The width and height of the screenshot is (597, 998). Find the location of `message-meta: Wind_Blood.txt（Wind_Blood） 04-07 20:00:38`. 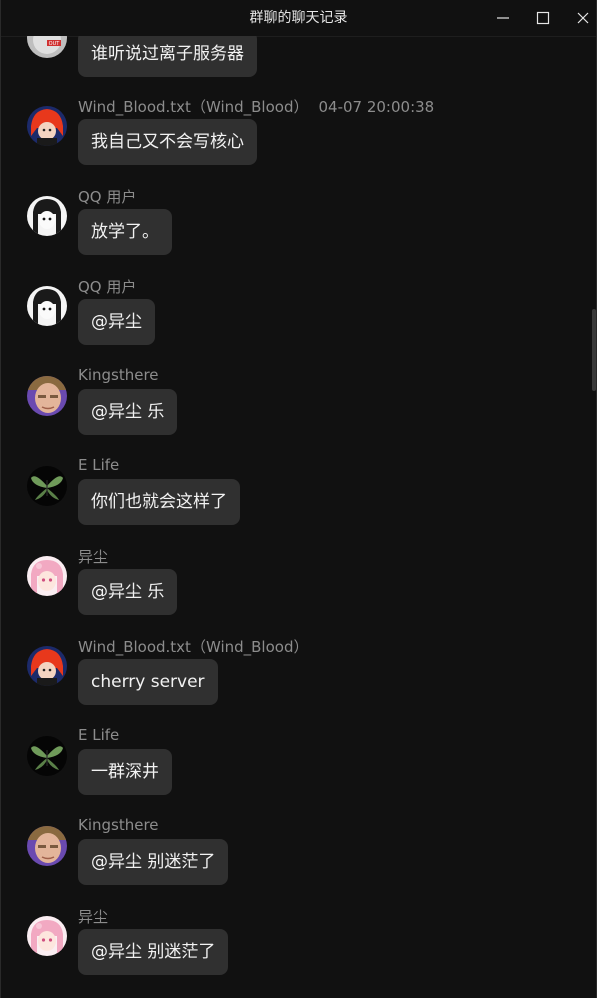

message-meta: Wind_Blood.txt（Wind_Blood） 04-07 20:00:38 is located at coordinates (256, 106).